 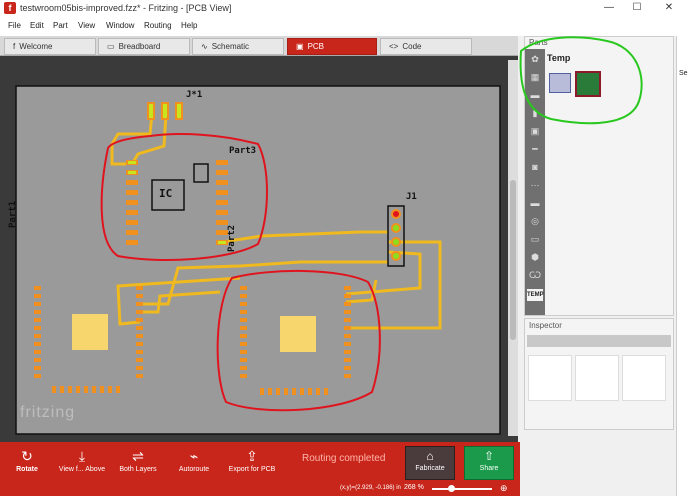 What do you see at coordinates (316, 46) in the screenshot?
I see `tab-label: PCB` at bounding box center [316, 46].